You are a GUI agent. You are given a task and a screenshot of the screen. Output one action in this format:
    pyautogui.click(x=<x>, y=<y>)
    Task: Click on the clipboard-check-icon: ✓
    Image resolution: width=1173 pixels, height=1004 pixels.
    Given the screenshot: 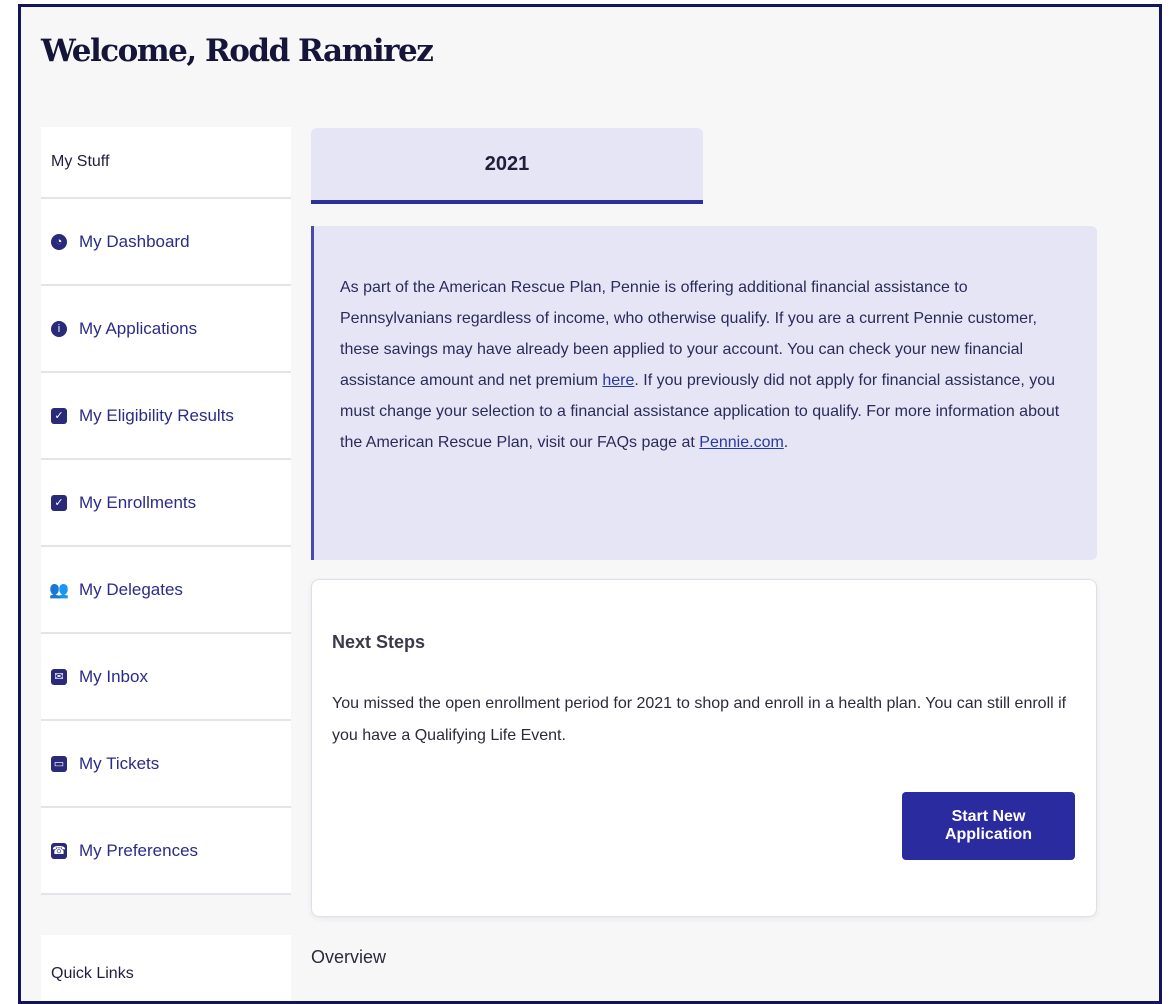 What is the action you would take?
    pyautogui.click(x=59, y=415)
    